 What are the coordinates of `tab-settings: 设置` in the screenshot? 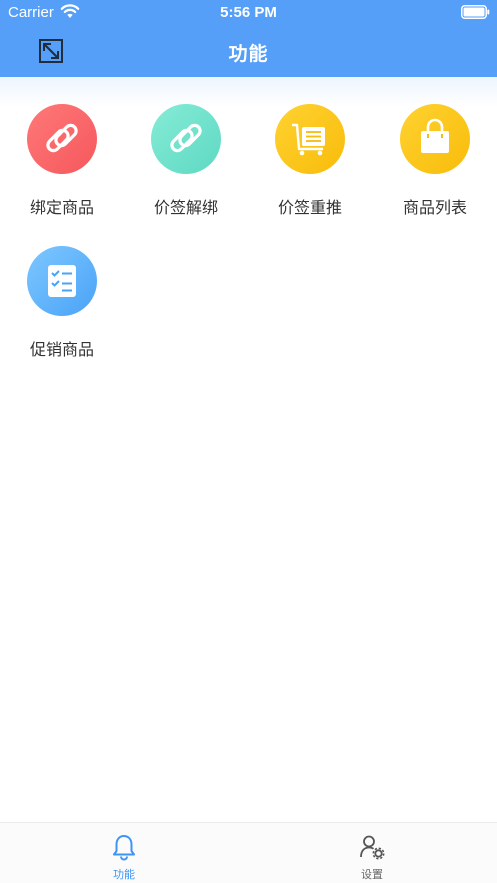 It's located at (372, 853).